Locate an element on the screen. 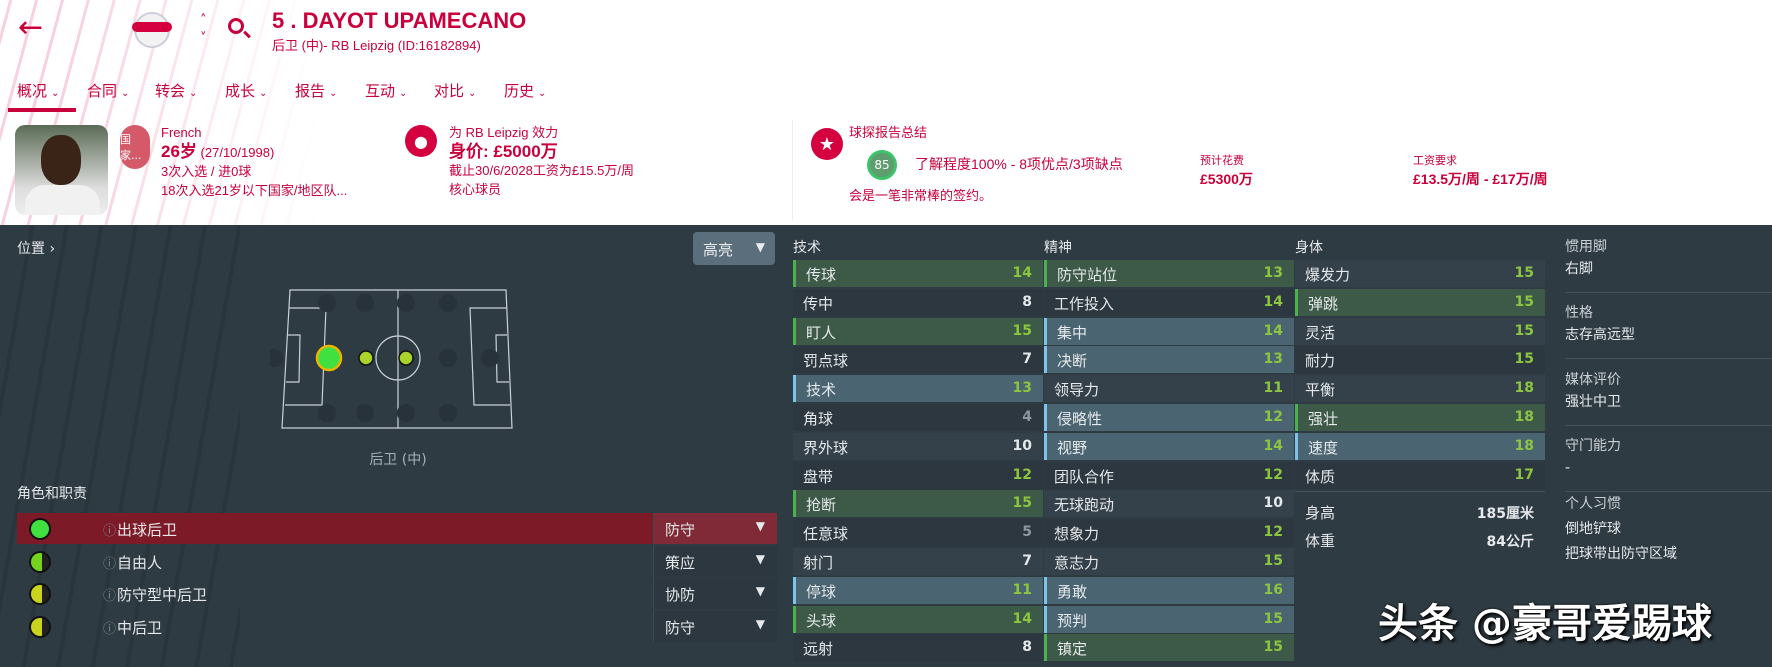 This screenshot has width=1772, height=667. goalkeeping-value: - is located at coordinates (1568, 468).